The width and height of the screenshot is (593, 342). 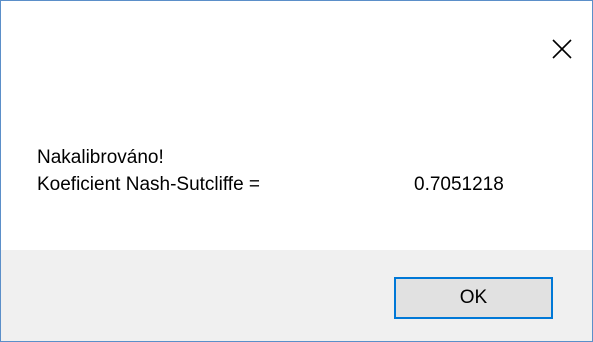 What do you see at coordinates (473, 298) in the screenshot?
I see `ok-button: OK` at bounding box center [473, 298].